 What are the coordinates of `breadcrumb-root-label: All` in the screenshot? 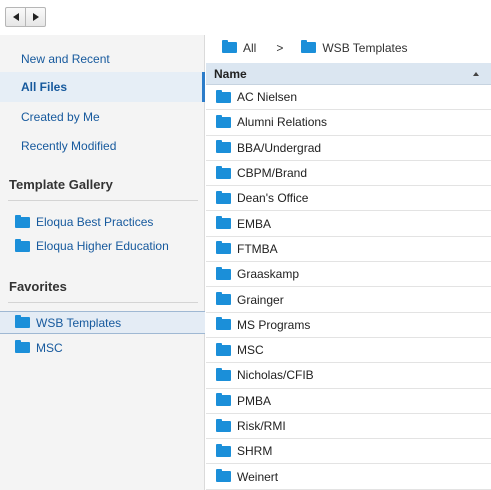 It's located at (250, 47).